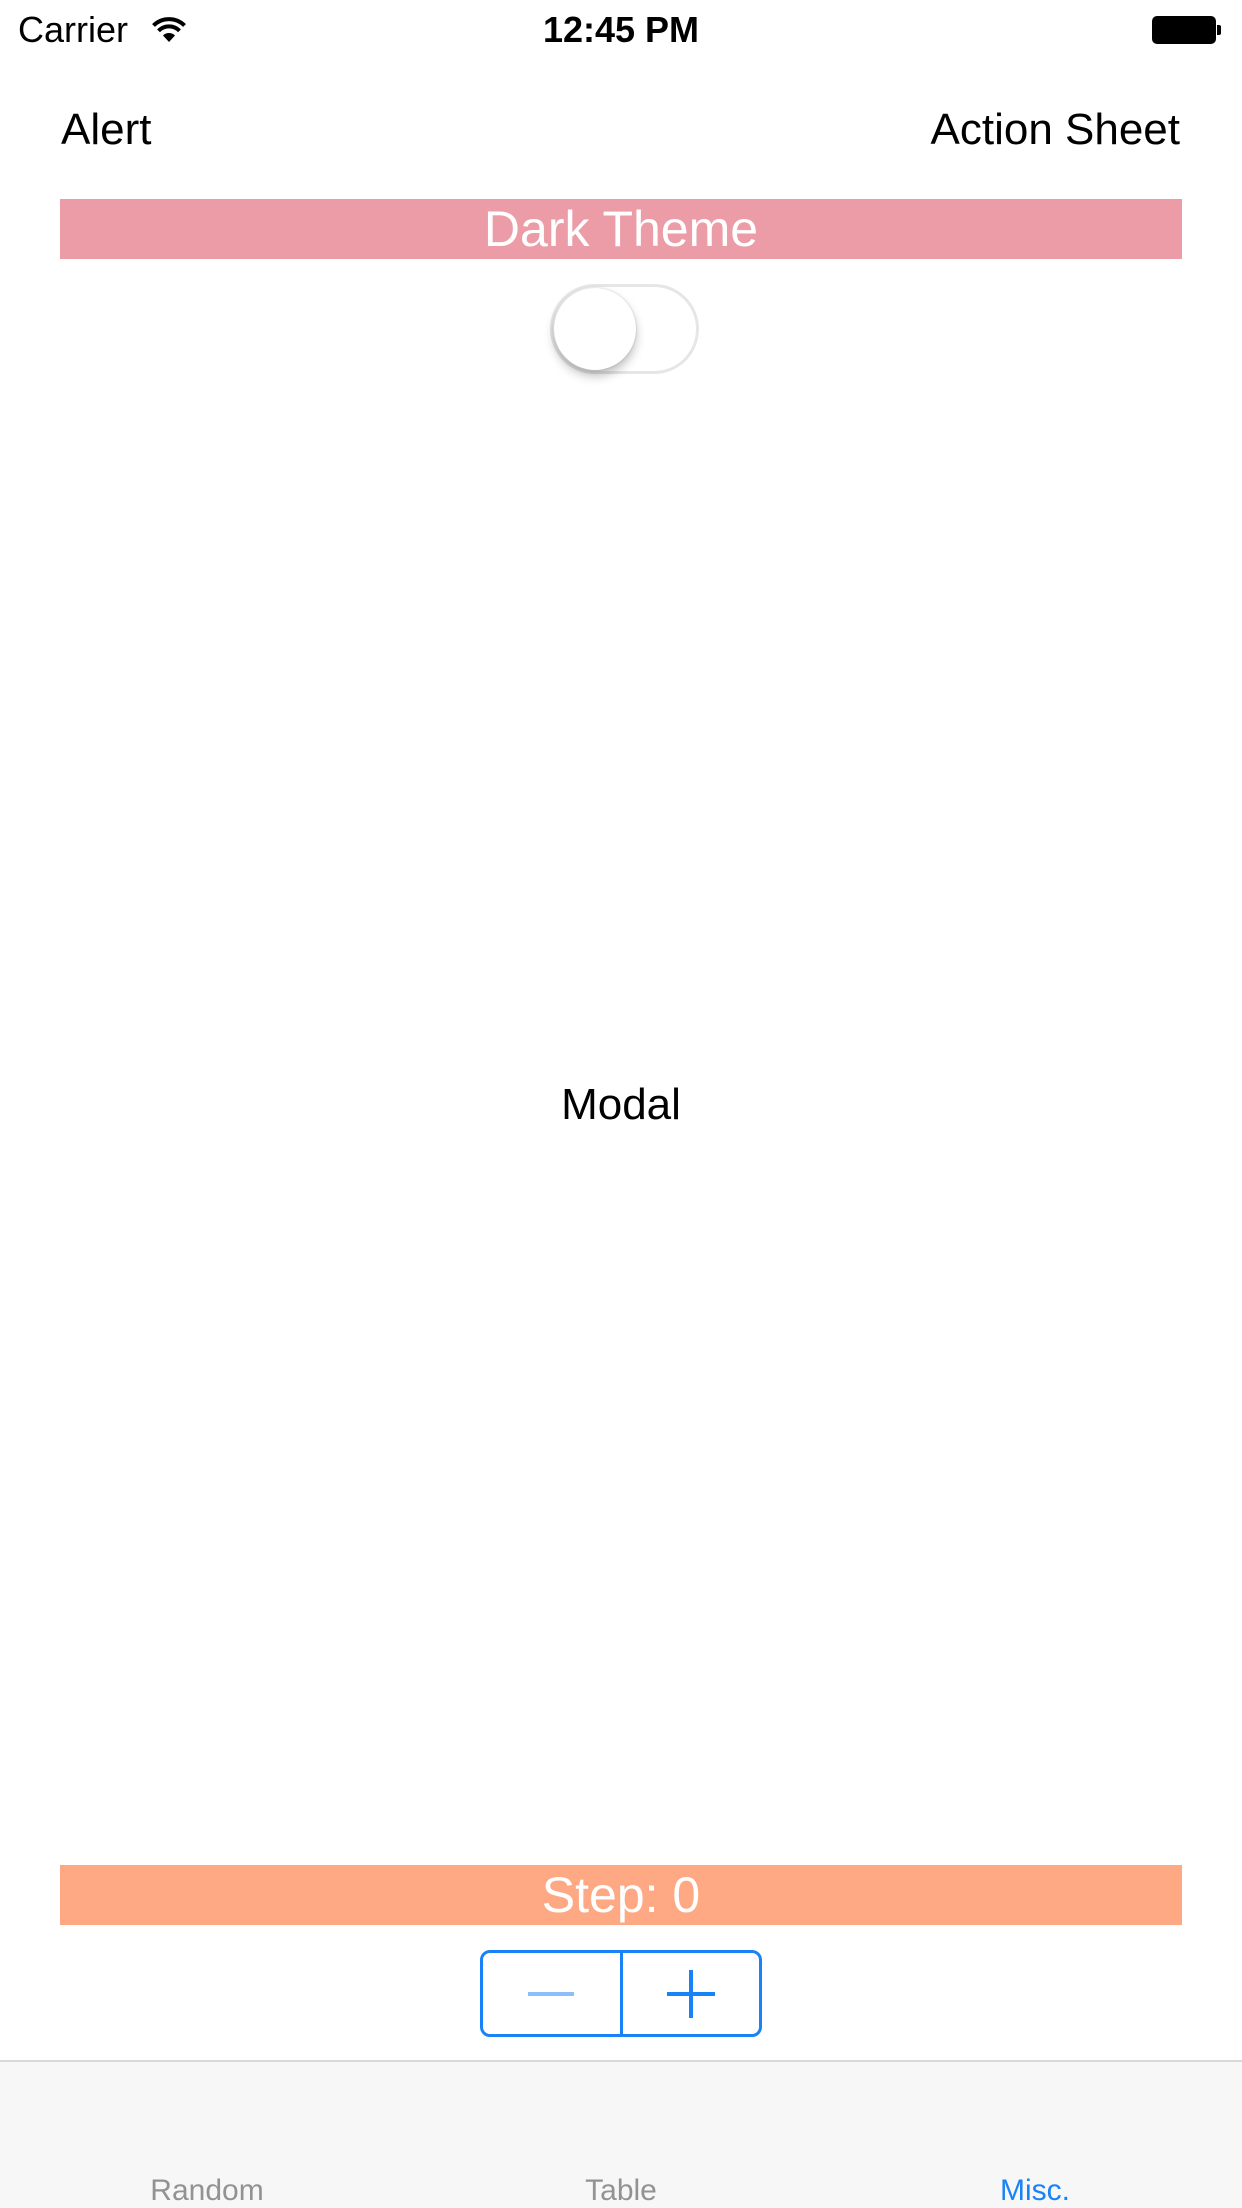 Image resolution: width=1242 pixels, height=2208 pixels. I want to click on tab-label-misc: Misc., so click(1035, 2190).